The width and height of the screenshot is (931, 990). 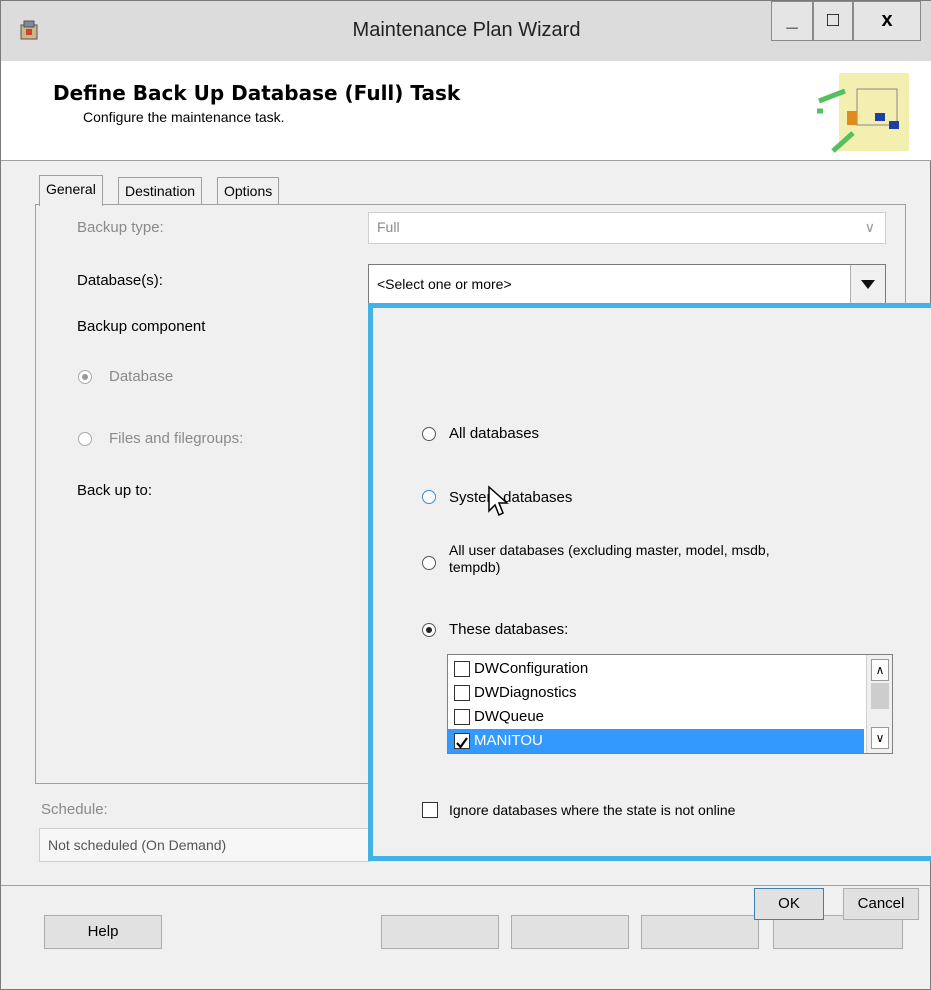 I want to click on checkmark-icon, so click(x=462, y=743).